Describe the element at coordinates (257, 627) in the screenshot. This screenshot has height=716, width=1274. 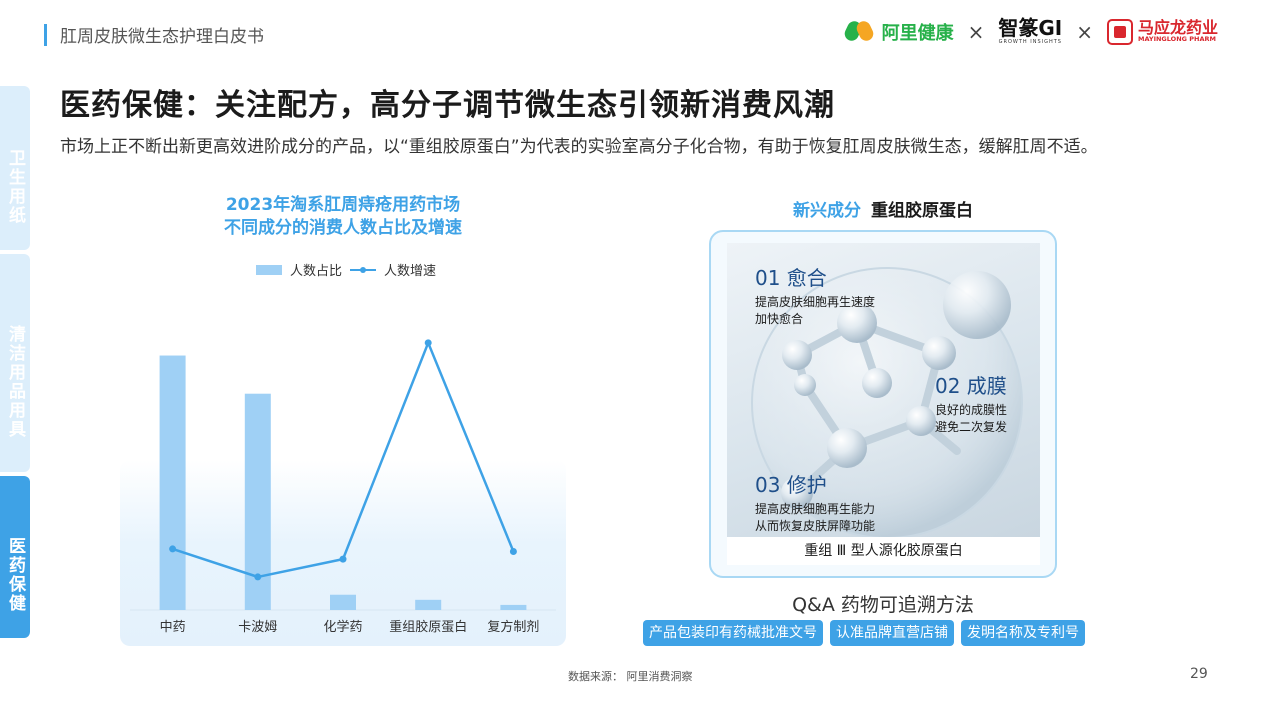
I see `x-tick-label-1: 卡波姆` at that location.